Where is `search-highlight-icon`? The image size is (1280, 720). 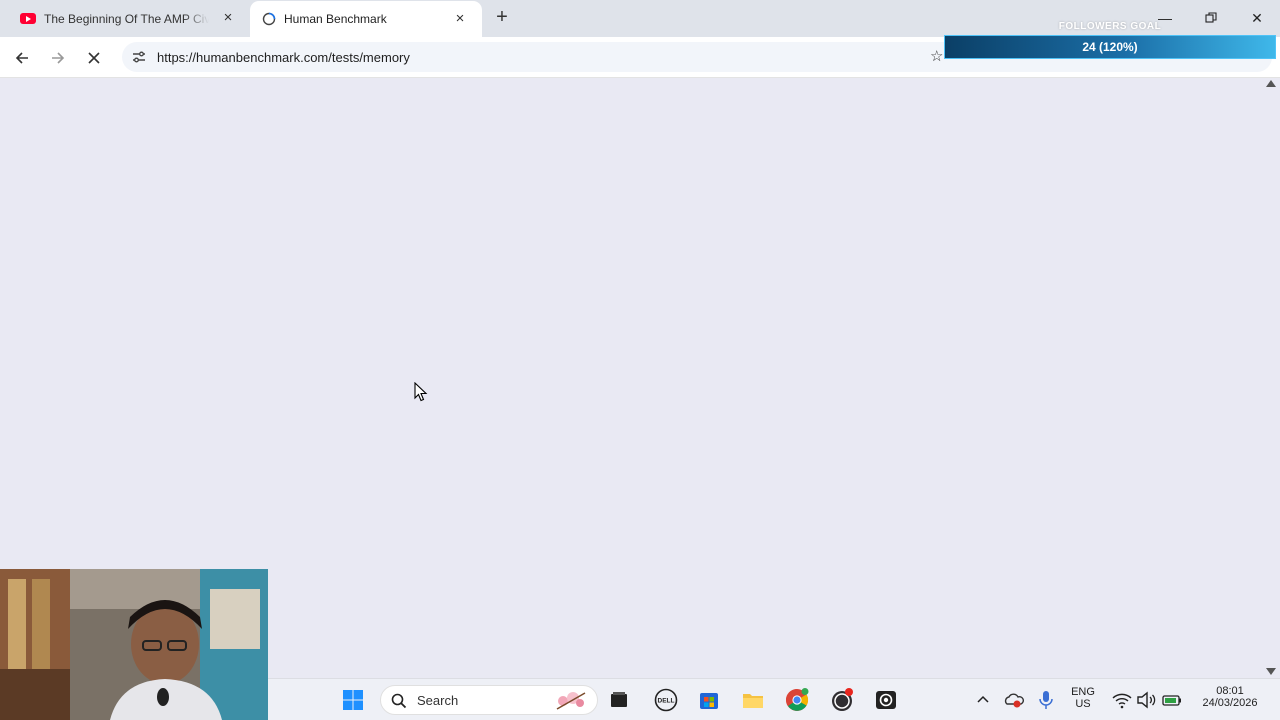
search-highlight-icon is located at coordinates (571, 701).